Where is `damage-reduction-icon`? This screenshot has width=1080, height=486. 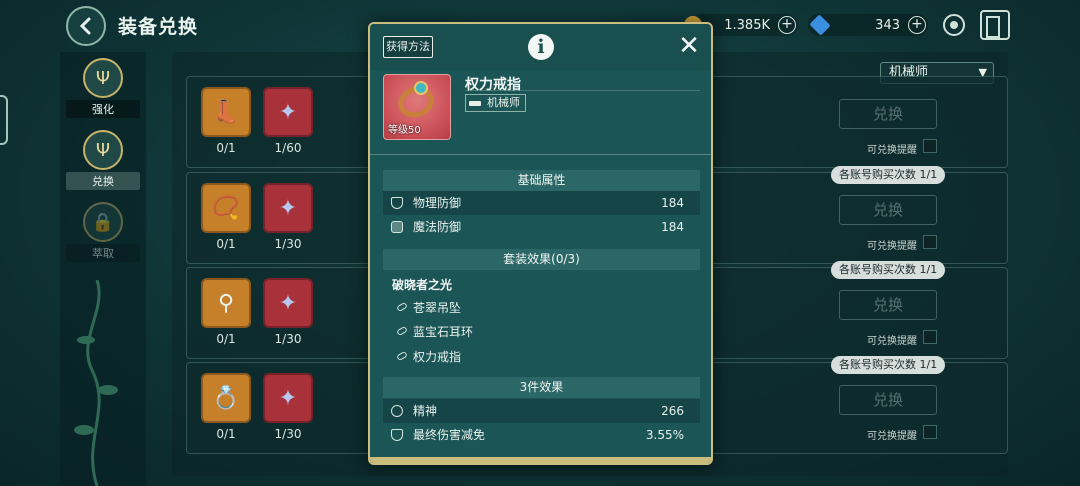 damage-reduction-icon is located at coordinates (397, 435).